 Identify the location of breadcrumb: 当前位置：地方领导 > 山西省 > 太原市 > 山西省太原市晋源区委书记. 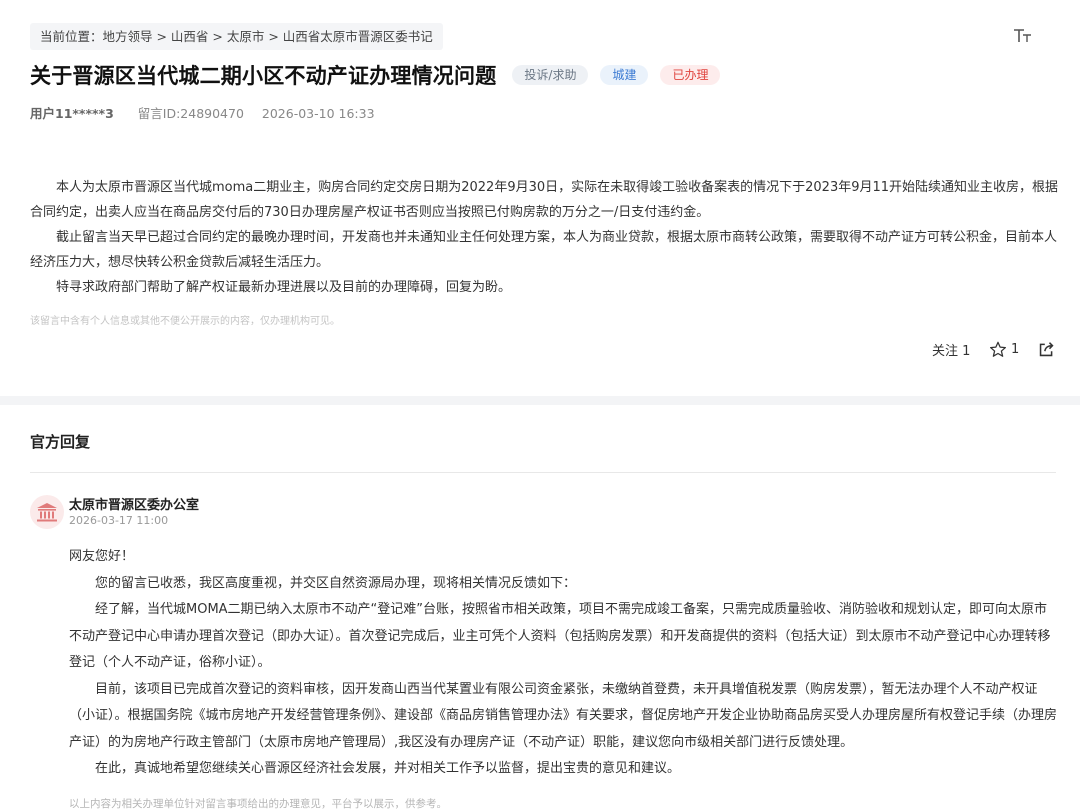
(236, 36).